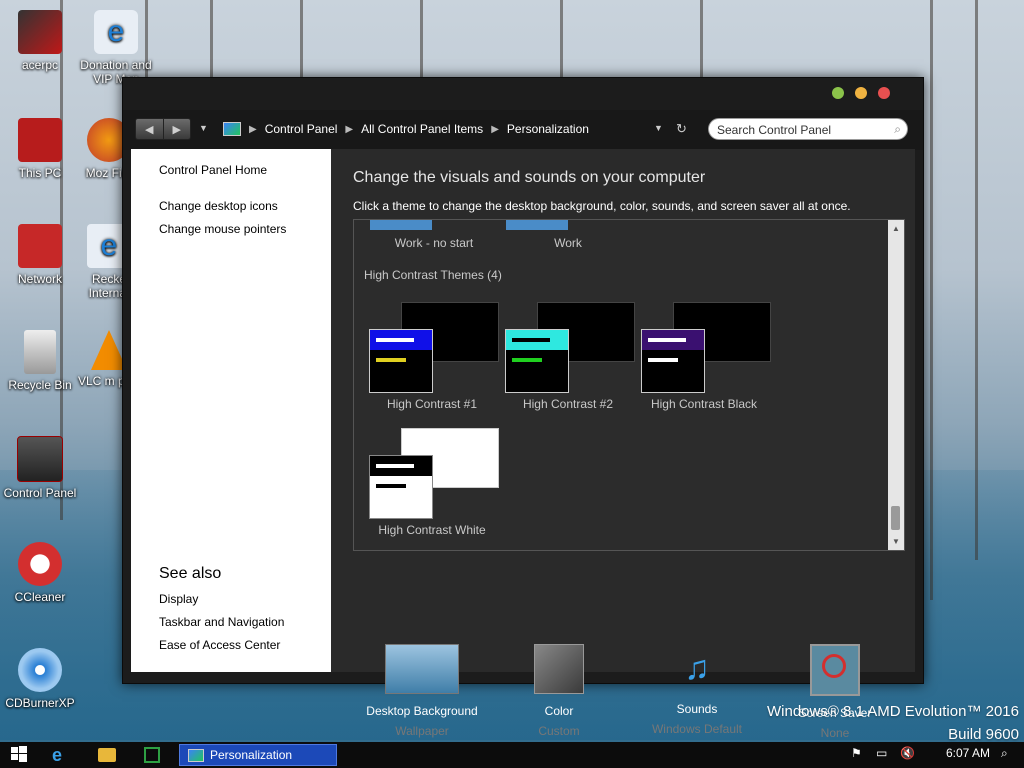 The height and width of the screenshot is (768, 1024). I want to click on title-bar, so click(523, 94).